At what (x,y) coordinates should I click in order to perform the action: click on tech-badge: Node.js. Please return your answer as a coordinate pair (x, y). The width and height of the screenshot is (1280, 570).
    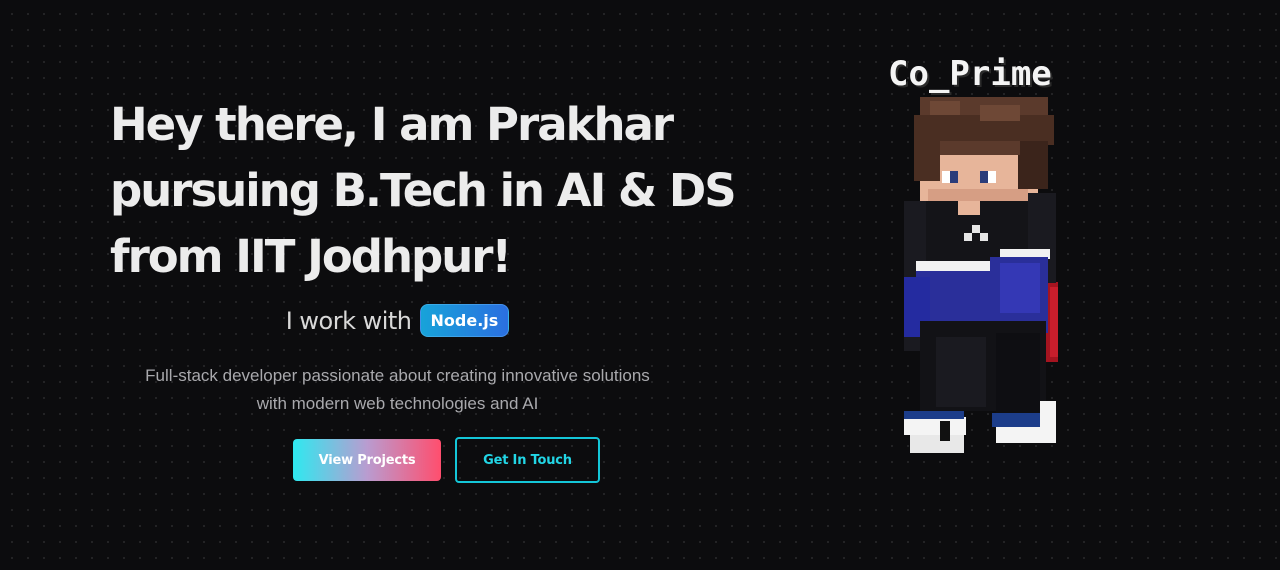
    Looking at the image, I should click on (464, 320).